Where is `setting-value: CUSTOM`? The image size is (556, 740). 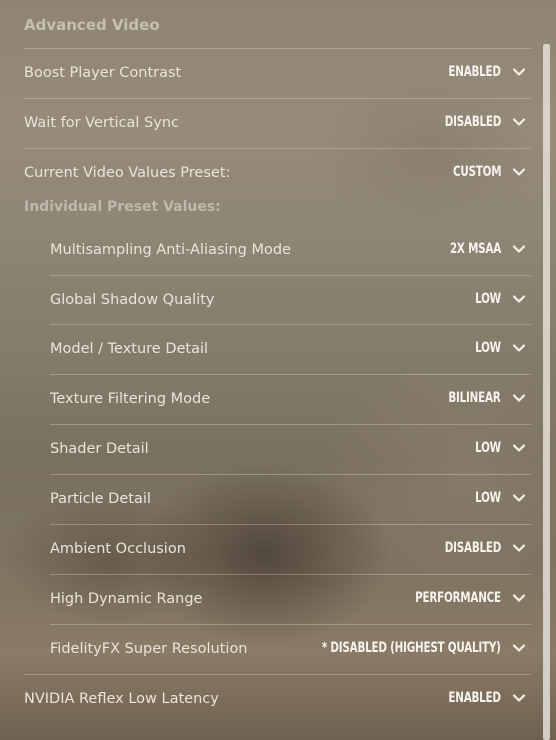
setting-value: CUSTOM is located at coordinates (477, 172).